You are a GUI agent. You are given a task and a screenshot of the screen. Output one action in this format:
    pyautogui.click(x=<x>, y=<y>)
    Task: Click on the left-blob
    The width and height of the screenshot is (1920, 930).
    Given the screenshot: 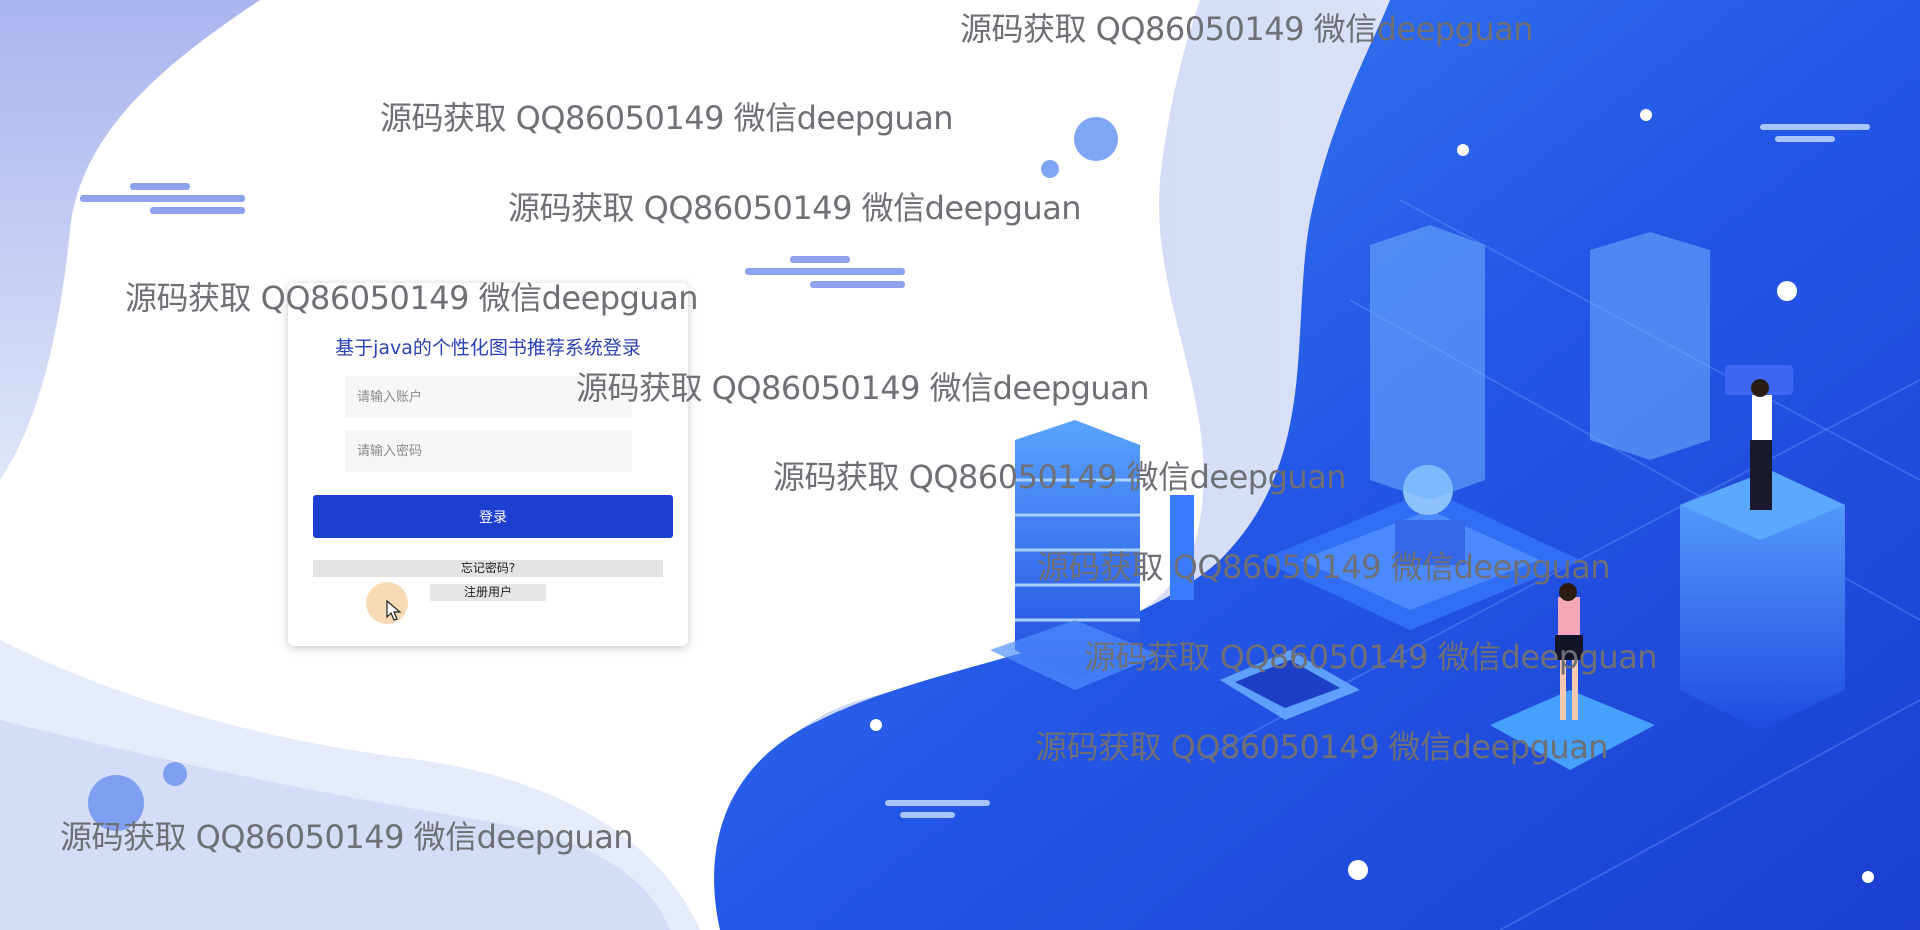 What is the action you would take?
    pyautogui.click(x=130, y=240)
    